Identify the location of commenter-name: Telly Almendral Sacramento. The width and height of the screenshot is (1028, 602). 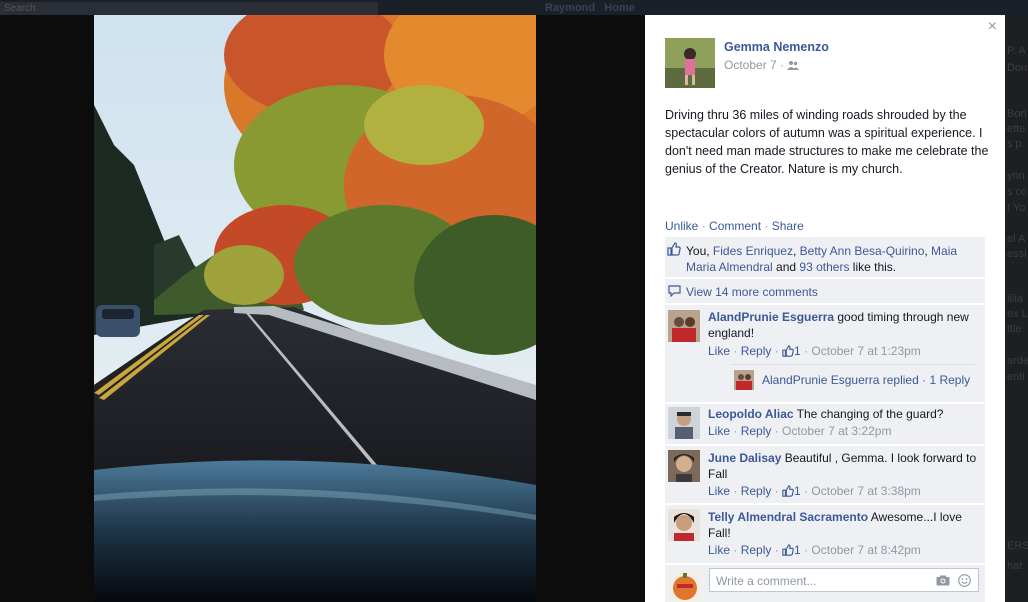
(788, 517).